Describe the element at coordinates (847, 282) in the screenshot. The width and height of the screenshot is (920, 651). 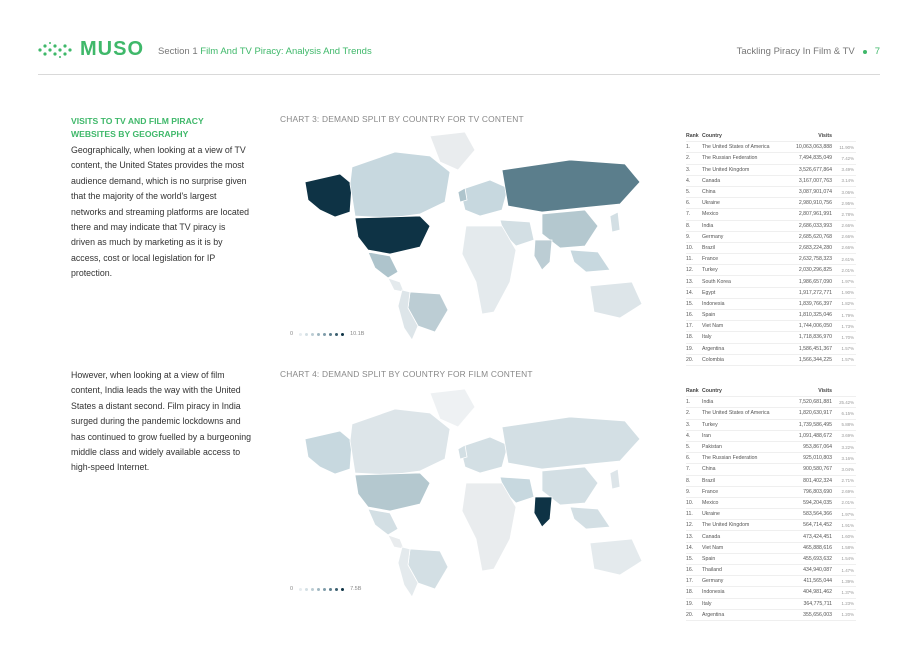
I see `cell-pct: 1.97%` at that location.